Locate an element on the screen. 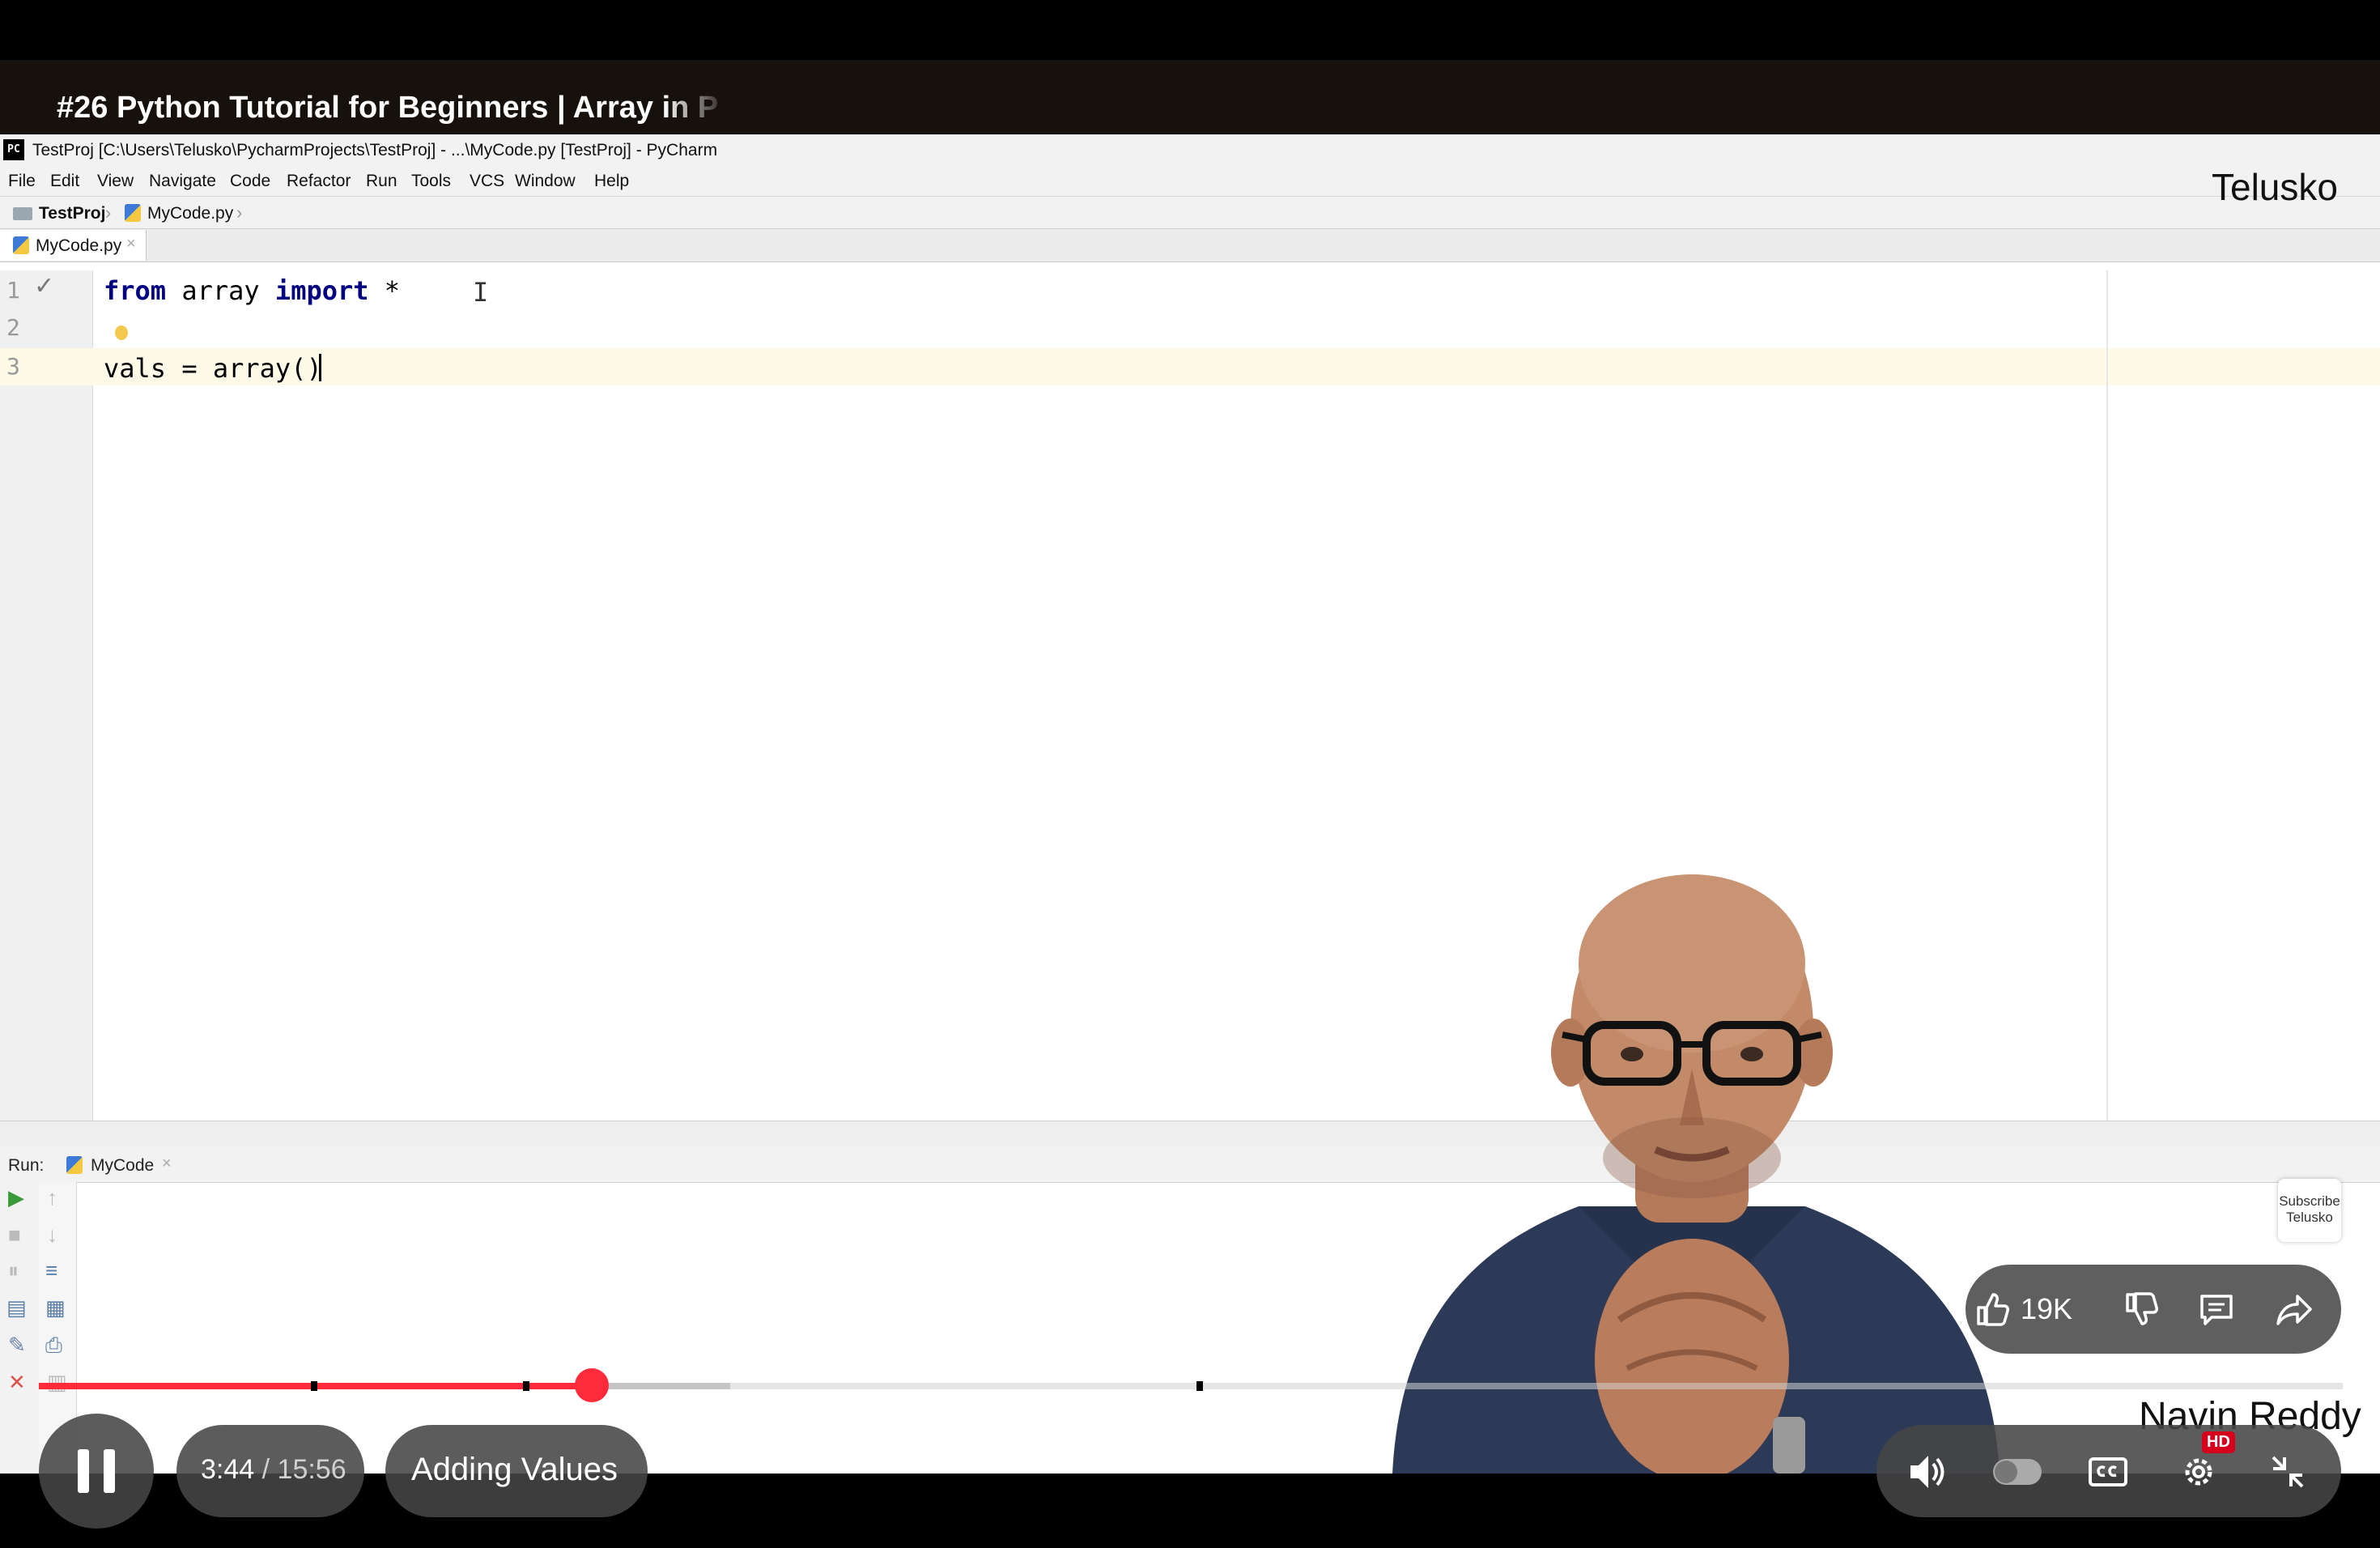 This screenshot has height=1548, width=2380. comment-icon is located at coordinates (2216, 1310).